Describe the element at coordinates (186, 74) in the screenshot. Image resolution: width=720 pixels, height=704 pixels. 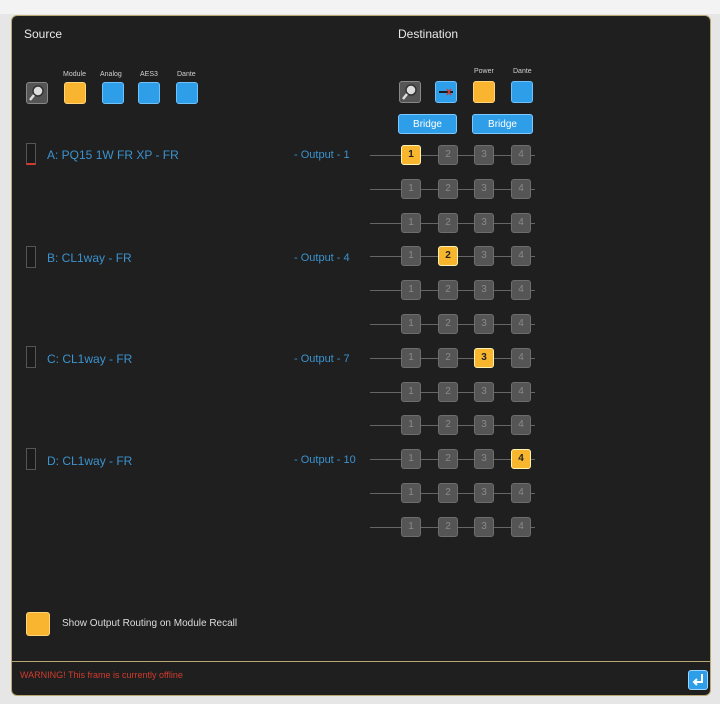
I see `filter-dante-label: Dante` at that location.